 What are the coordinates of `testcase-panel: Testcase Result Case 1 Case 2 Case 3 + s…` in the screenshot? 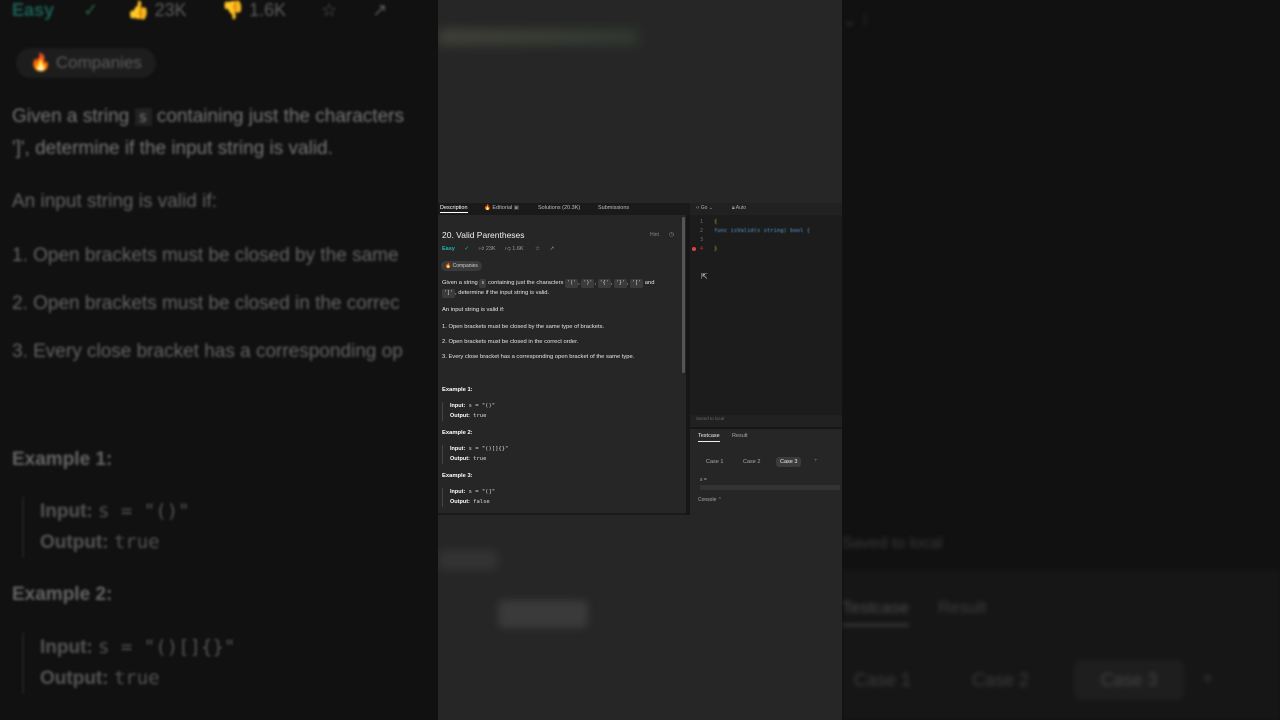 It's located at (766, 472).